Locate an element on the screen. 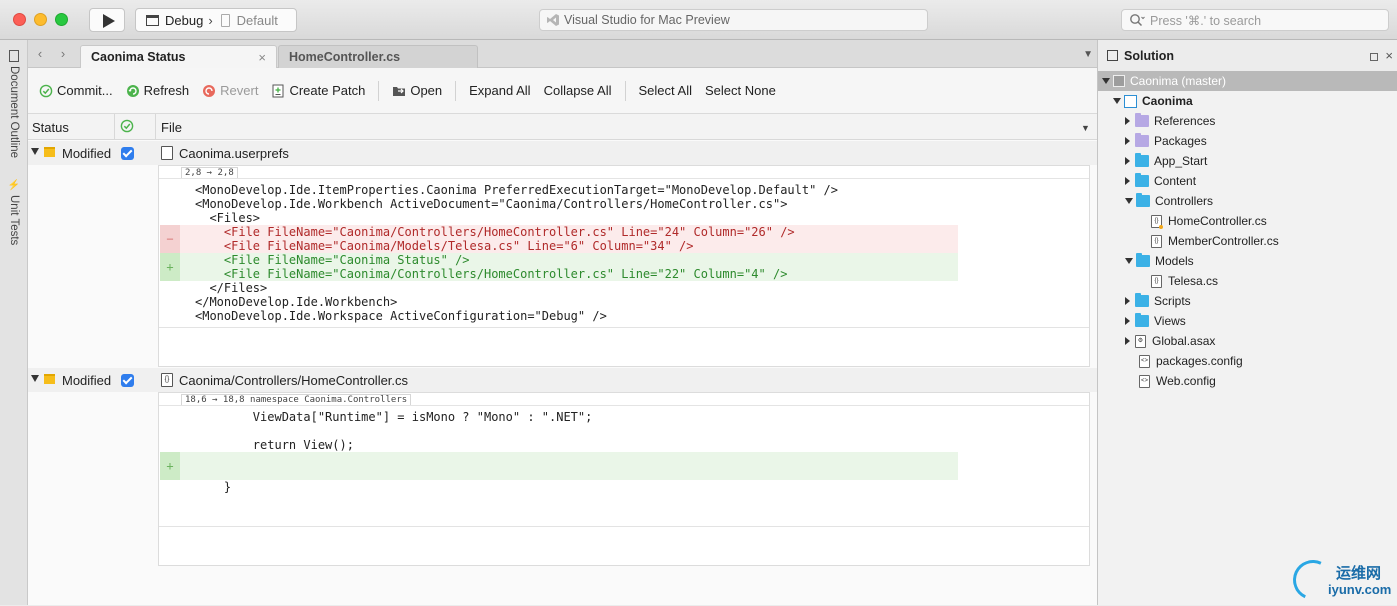  minimize-window-button is located at coordinates (40, 19).